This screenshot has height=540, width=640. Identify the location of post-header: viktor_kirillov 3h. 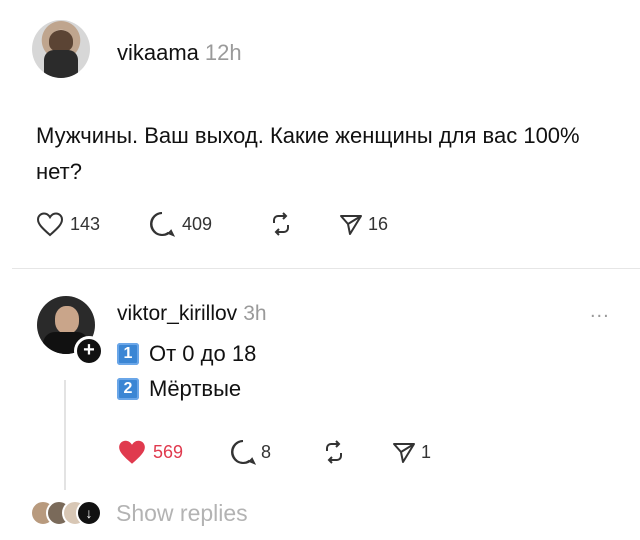
(192, 314).